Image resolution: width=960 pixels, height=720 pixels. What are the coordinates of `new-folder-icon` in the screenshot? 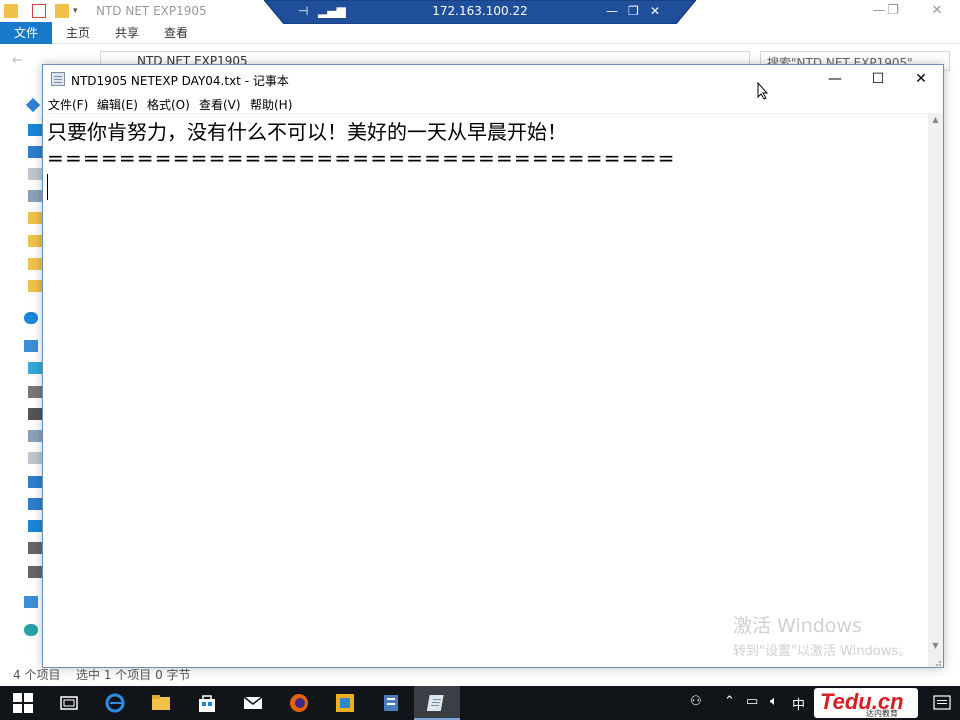 It's located at (62, 11).